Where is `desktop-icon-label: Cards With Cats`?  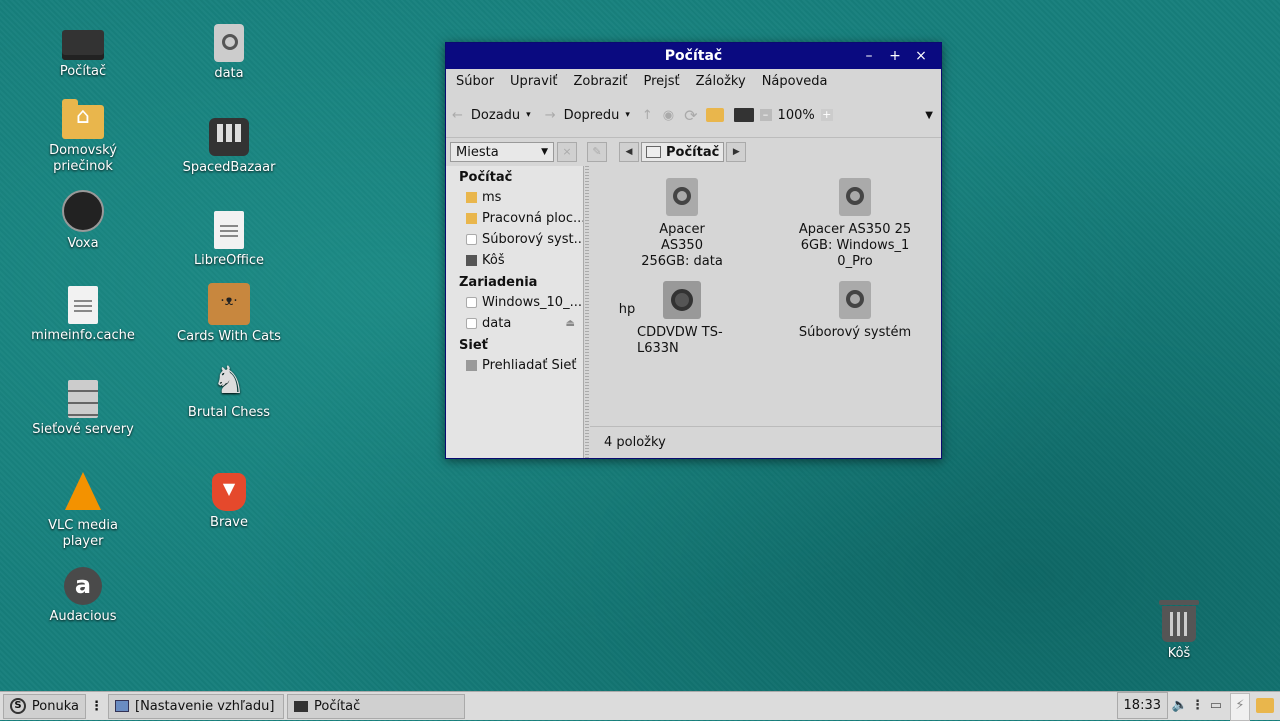
desktop-icon-label: Cards With Cats is located at coordinates (229, 336).